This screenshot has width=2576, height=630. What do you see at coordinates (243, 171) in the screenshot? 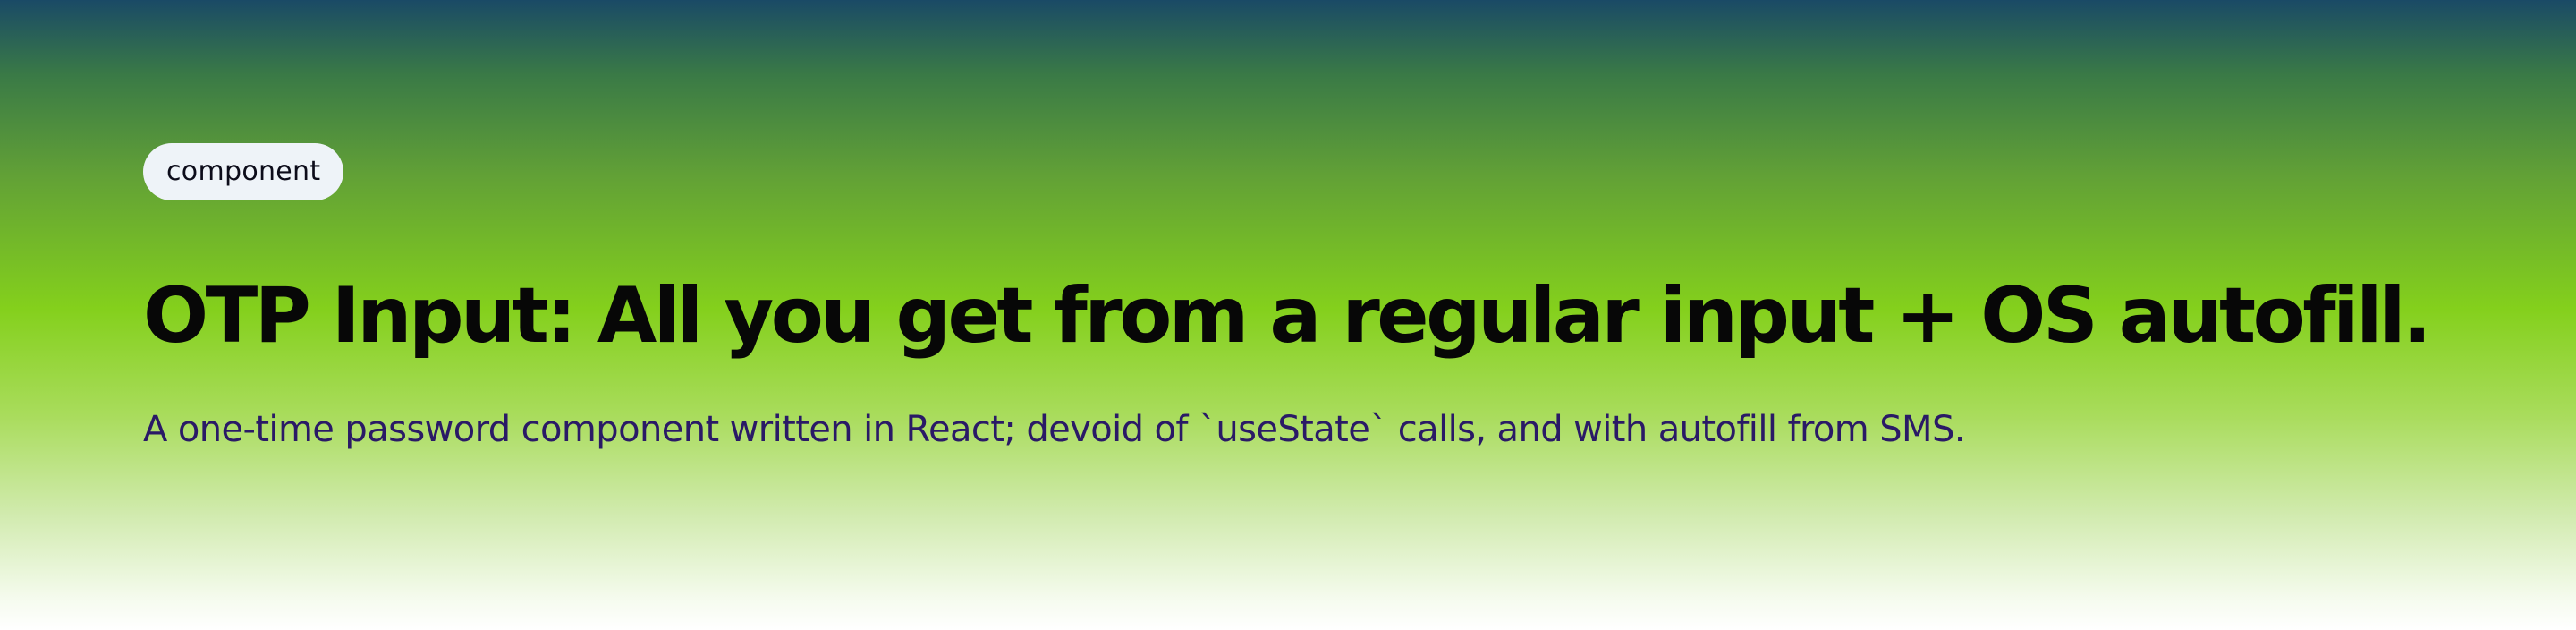
I see `category-badge: component` at bounding box center [243, 171].